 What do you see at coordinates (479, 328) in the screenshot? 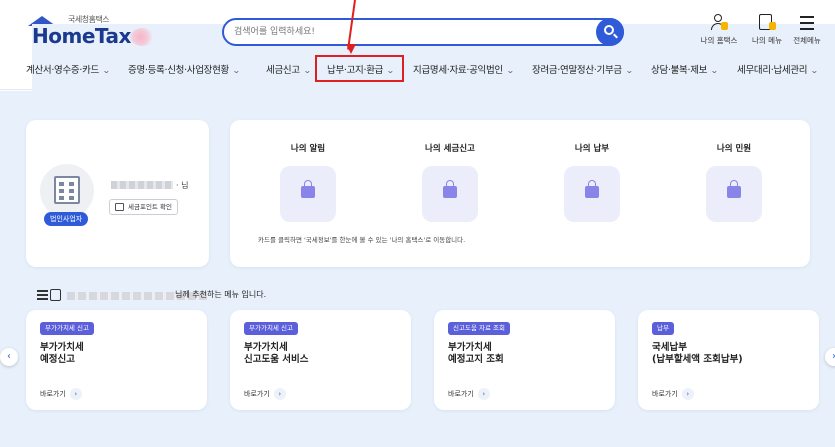
I see `category-tag: 신고도움 자료 조회` at bounding box center [479, 328].